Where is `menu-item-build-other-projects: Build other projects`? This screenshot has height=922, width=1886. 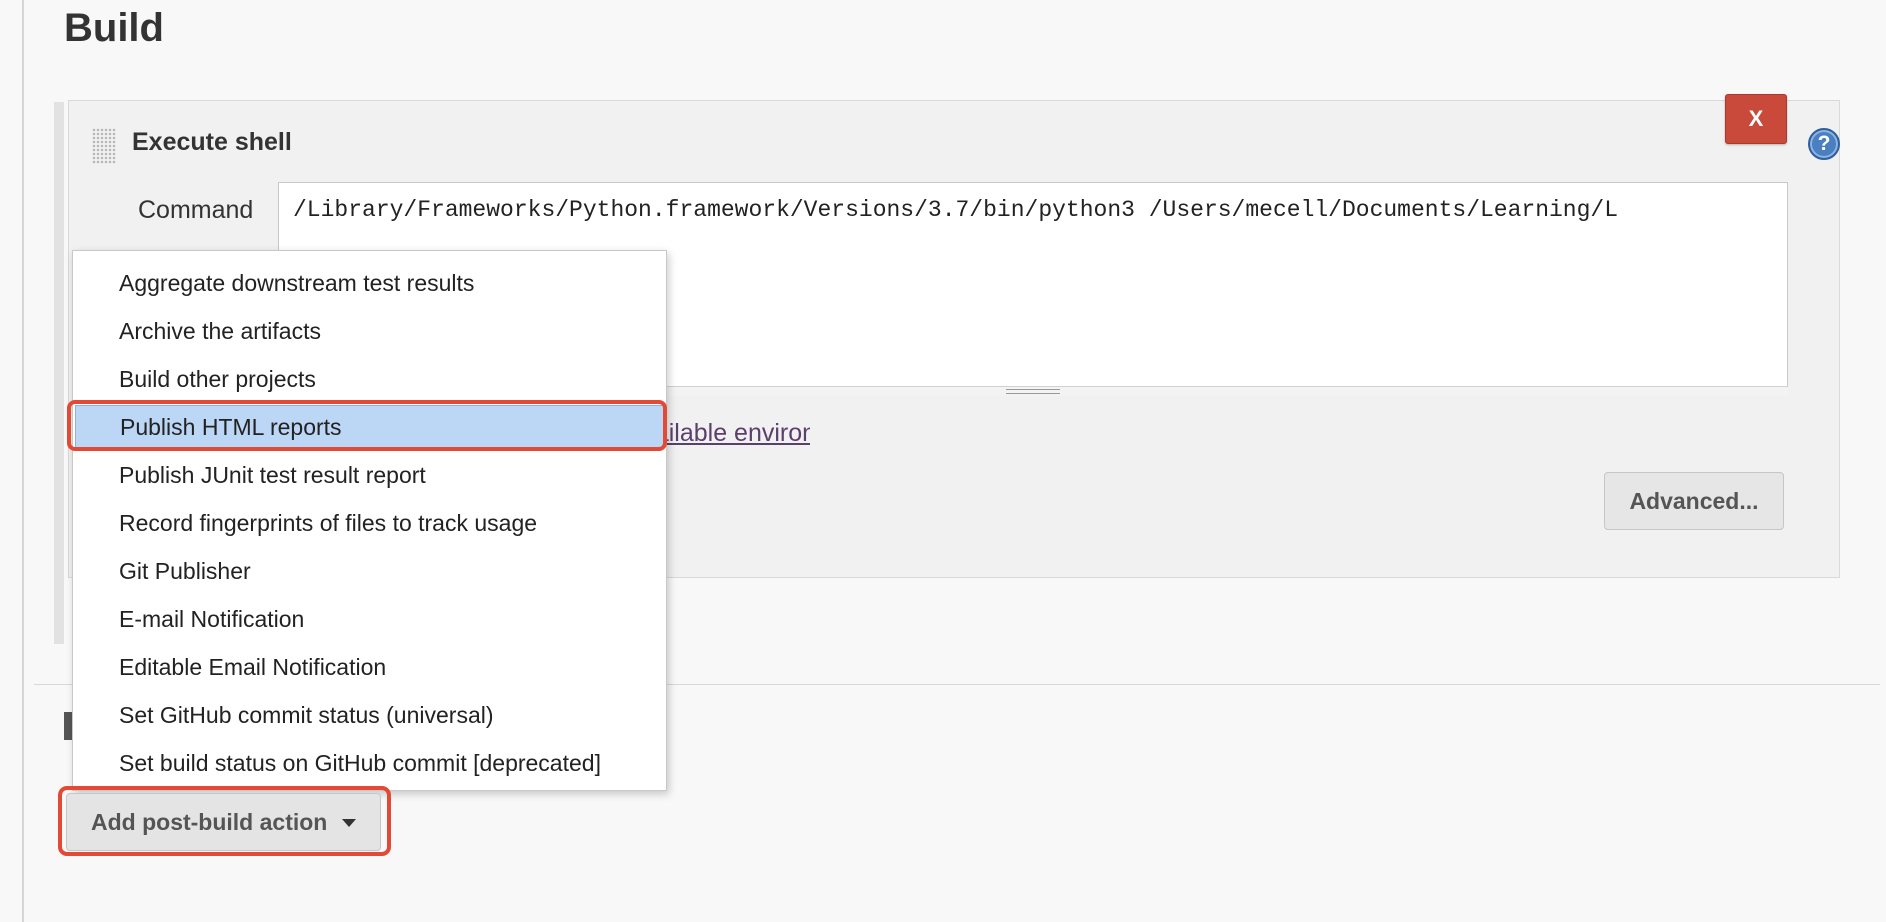 menu-item-build-other-projects: Build other projects is located at coordinates (369, 379).